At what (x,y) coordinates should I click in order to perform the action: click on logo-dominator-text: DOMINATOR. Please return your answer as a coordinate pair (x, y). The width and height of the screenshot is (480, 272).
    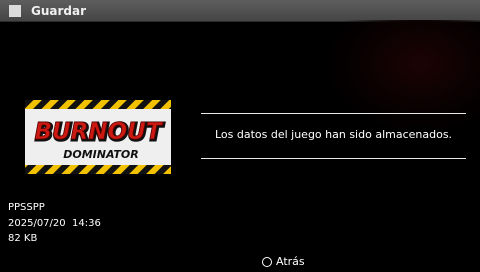
    Looking at the image, I should click on (101, 154).